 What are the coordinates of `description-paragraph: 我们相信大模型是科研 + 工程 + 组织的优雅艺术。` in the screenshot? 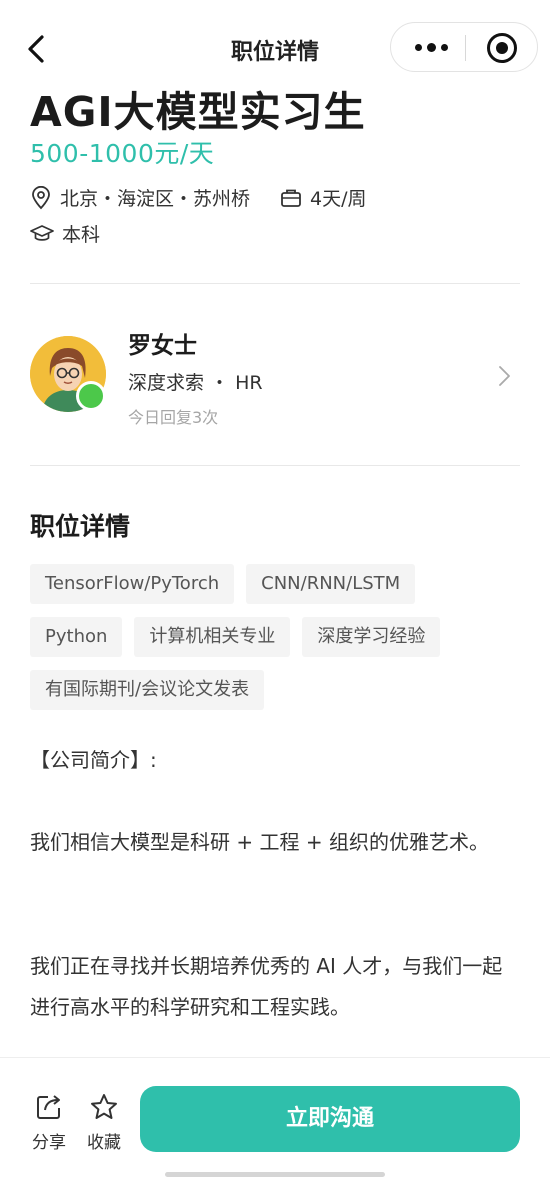 It's located at (259, 842).